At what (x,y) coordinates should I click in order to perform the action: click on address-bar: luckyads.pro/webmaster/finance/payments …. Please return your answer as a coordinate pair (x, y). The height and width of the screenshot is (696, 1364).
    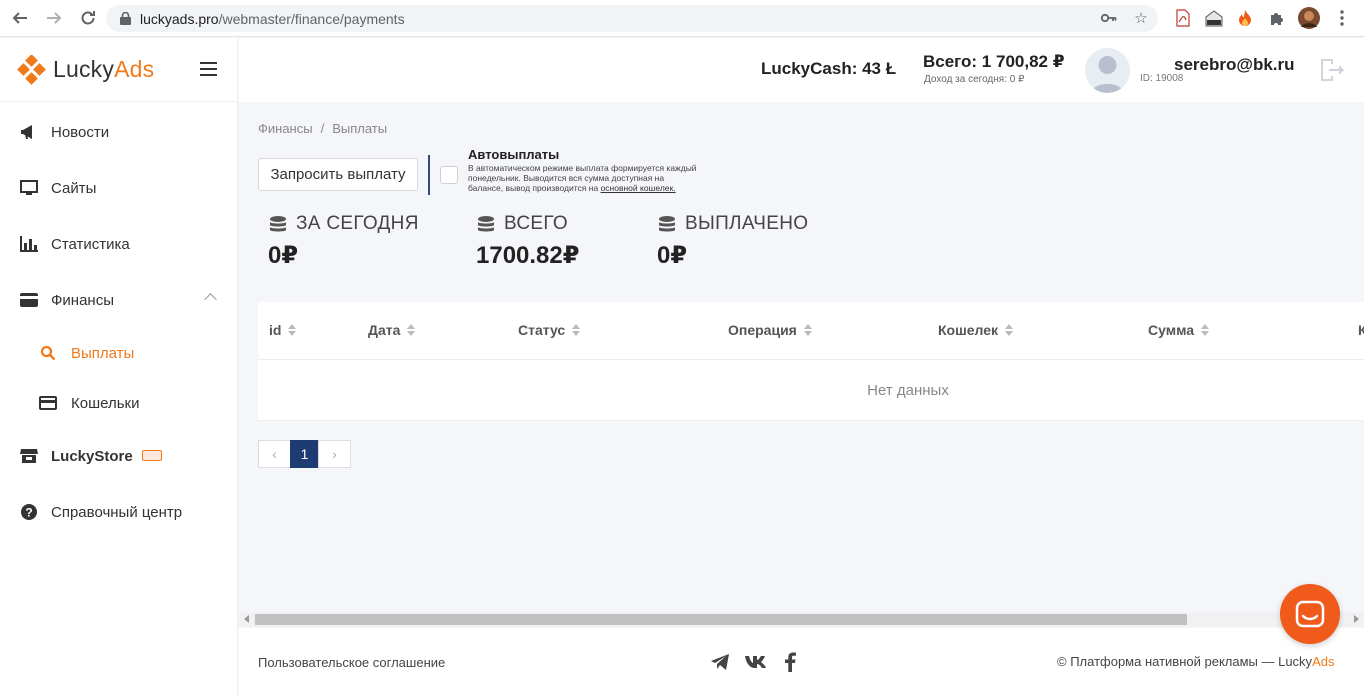
    Looking at the image, I should click on (632, 18).